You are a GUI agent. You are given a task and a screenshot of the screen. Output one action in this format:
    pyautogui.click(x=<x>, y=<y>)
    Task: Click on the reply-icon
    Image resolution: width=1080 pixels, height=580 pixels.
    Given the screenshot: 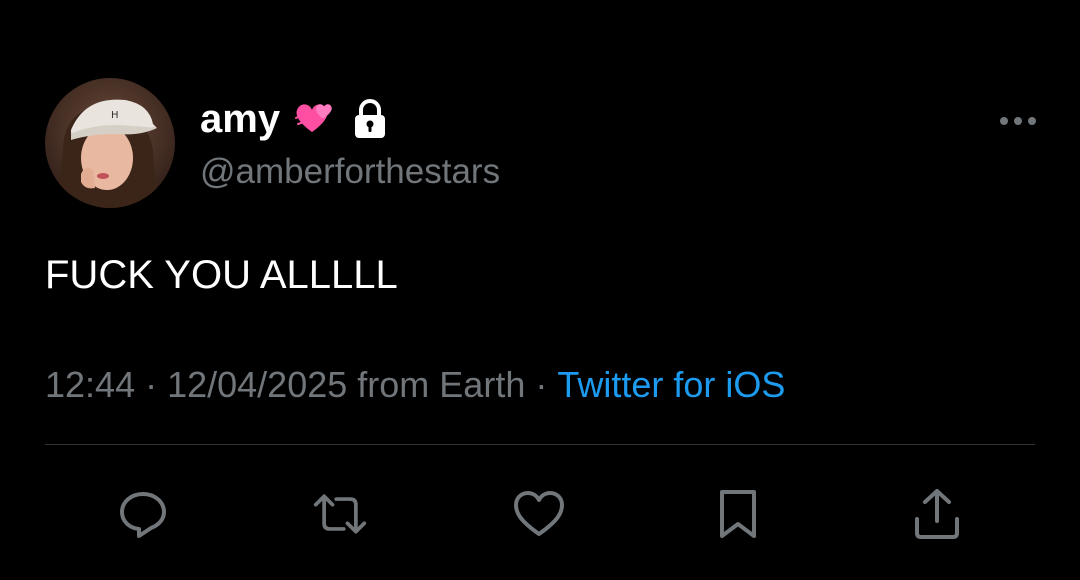 What is the action you would take?
    pyautogui.click(x=143, y=515)
    